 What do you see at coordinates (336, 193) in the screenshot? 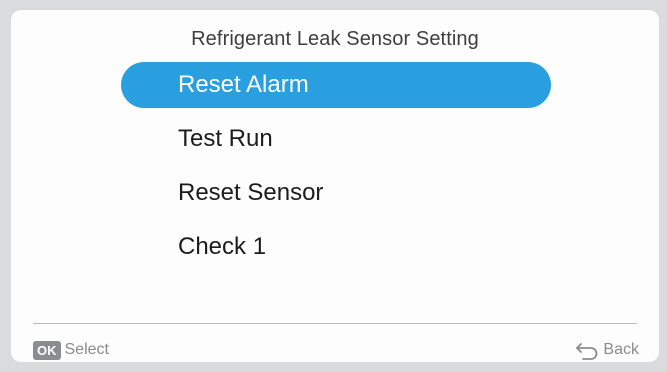
I see `menu-item-reset-sensor: Reset Sensor` at bounding box center [336, 193].